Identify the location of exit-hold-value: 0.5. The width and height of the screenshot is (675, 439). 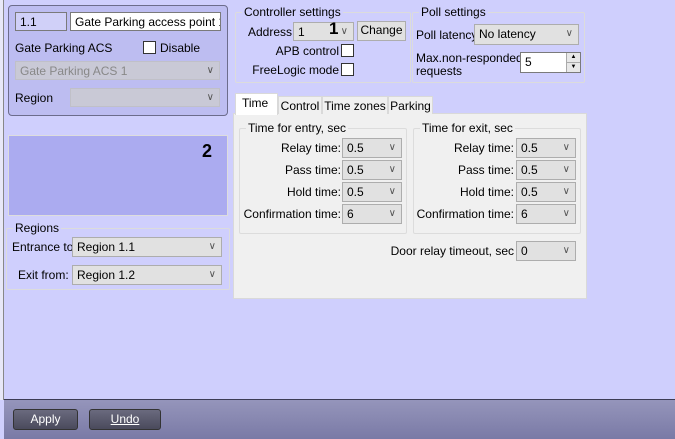
(529, 192).